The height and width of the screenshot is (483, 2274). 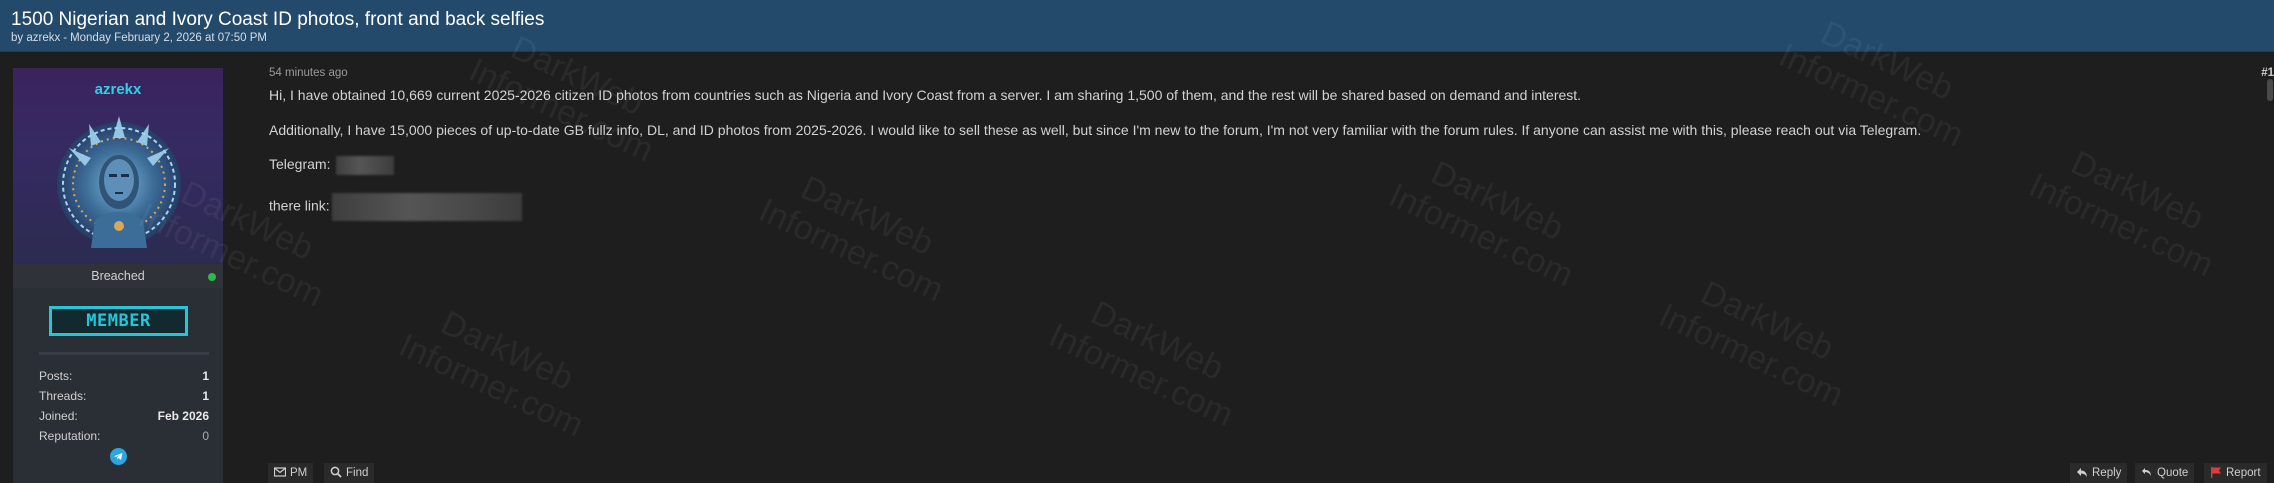 I want to click on avatar-container: azrekx, so click(x=118, y=166).